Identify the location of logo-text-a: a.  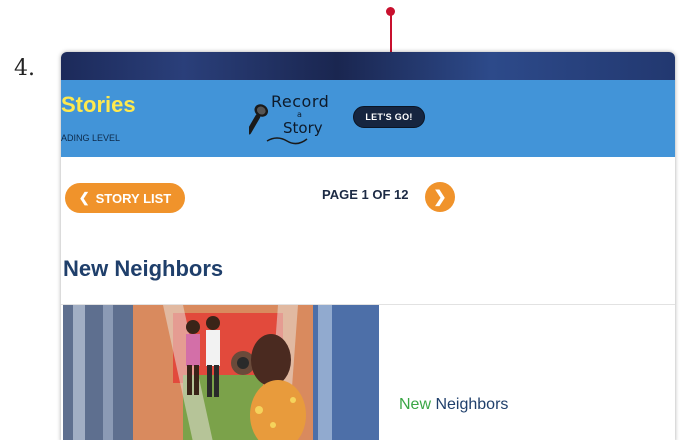
(299, 114).